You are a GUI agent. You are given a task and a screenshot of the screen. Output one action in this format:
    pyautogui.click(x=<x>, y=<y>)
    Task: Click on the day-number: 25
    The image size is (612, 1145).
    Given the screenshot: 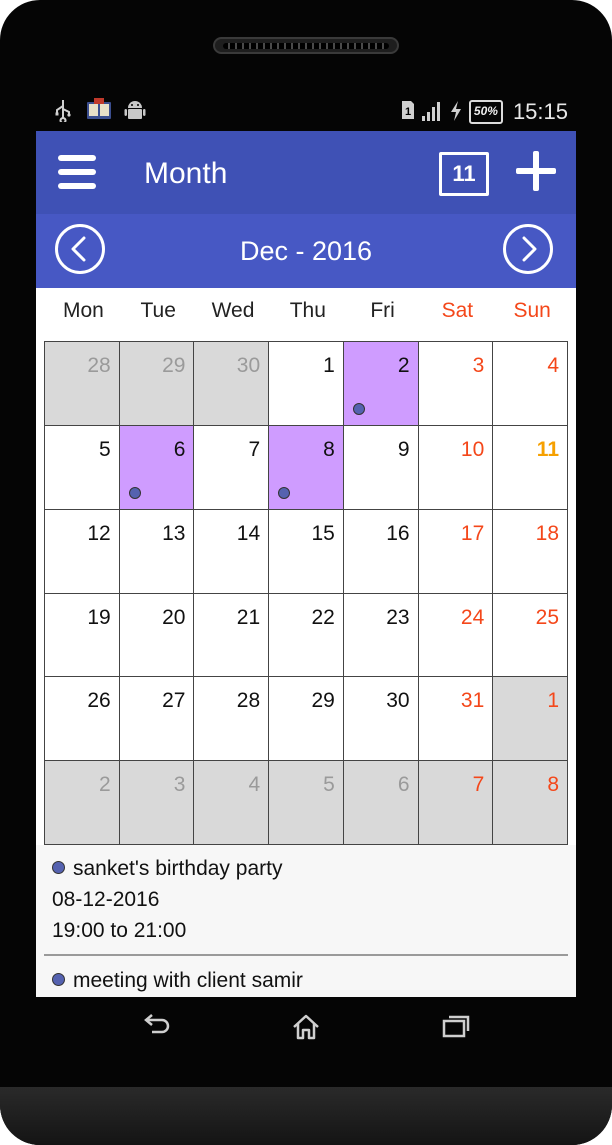 What is the action you would take?
    pyautogui.click(x=547, y=617)
    